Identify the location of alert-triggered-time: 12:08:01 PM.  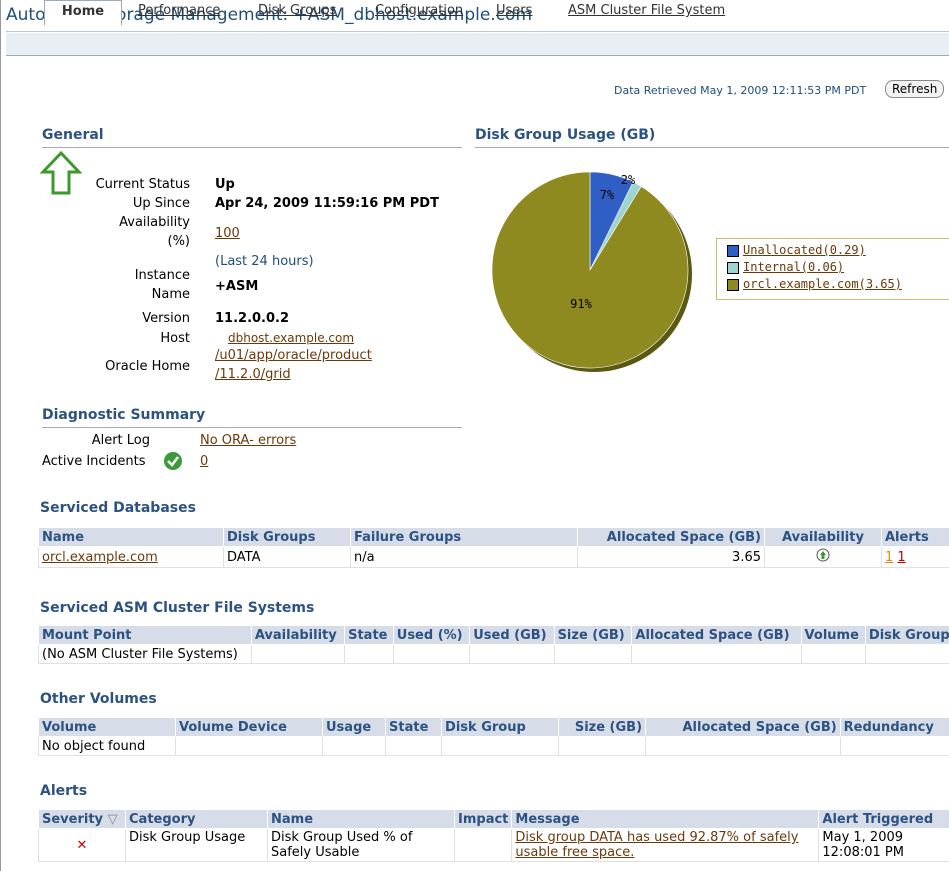
(863, 852).